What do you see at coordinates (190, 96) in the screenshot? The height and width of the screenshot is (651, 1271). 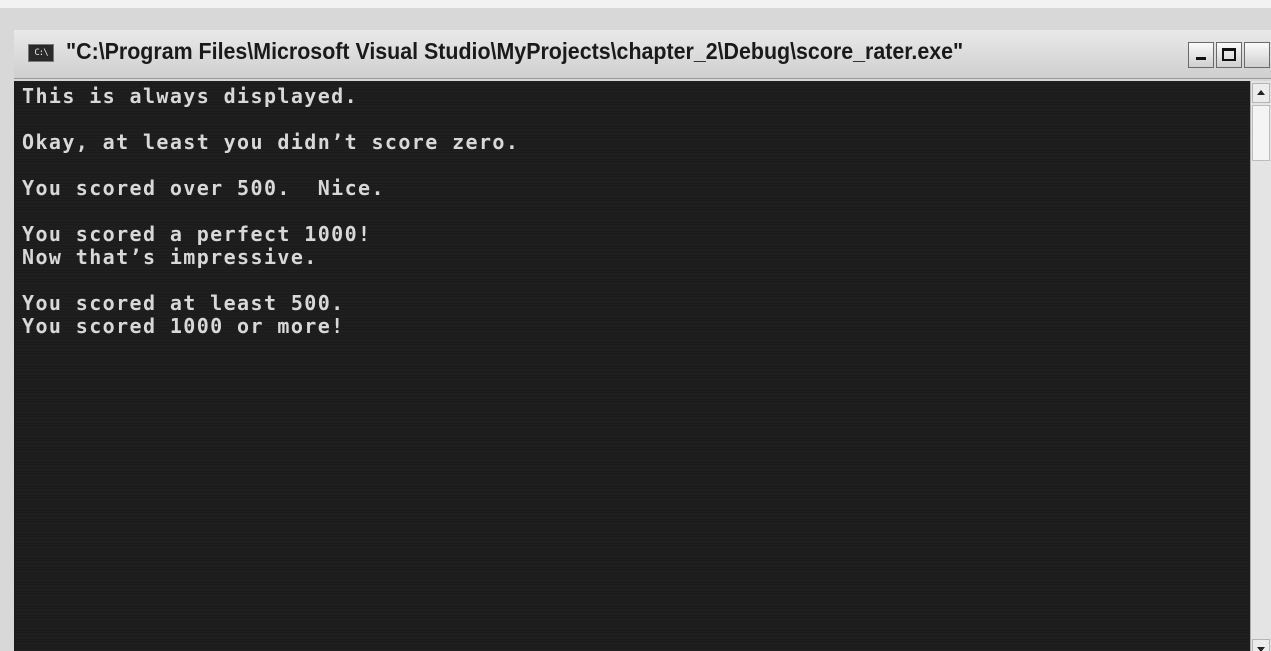 I see `console-line: This is always displayed.` at bounding box center [190, 96].